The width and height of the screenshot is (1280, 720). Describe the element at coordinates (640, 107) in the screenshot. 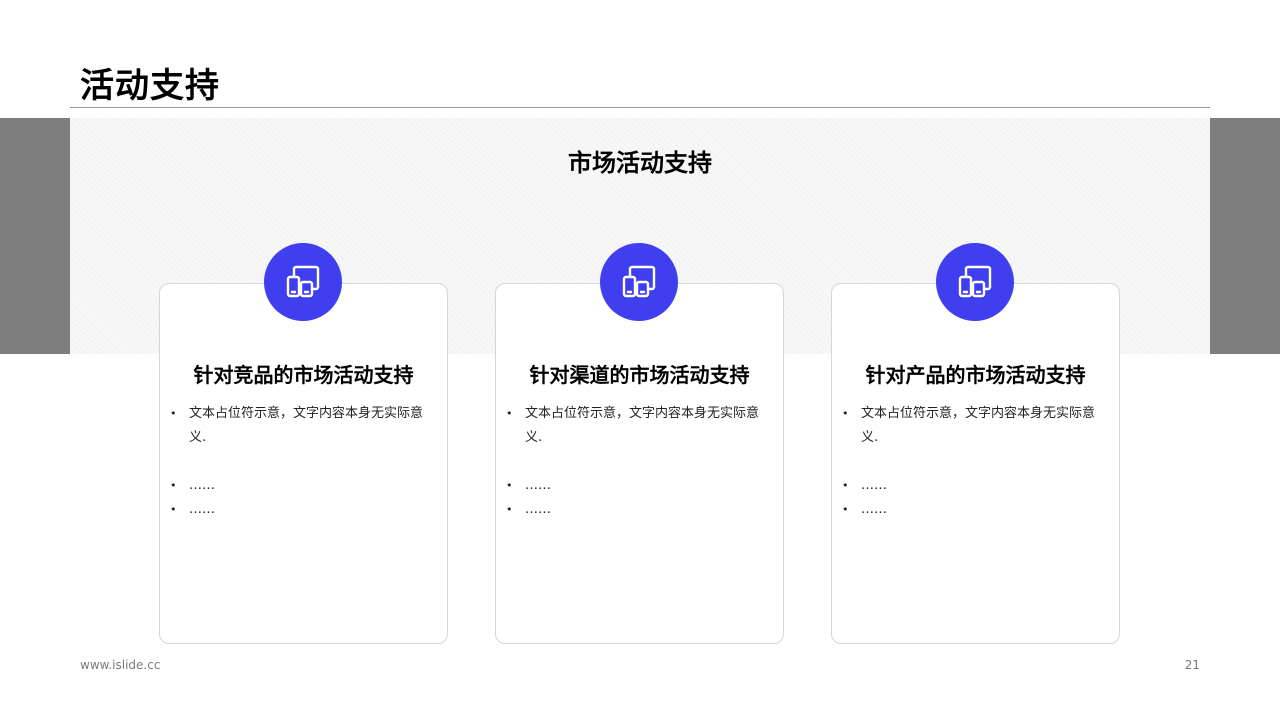

I see `title-divider` at that location.